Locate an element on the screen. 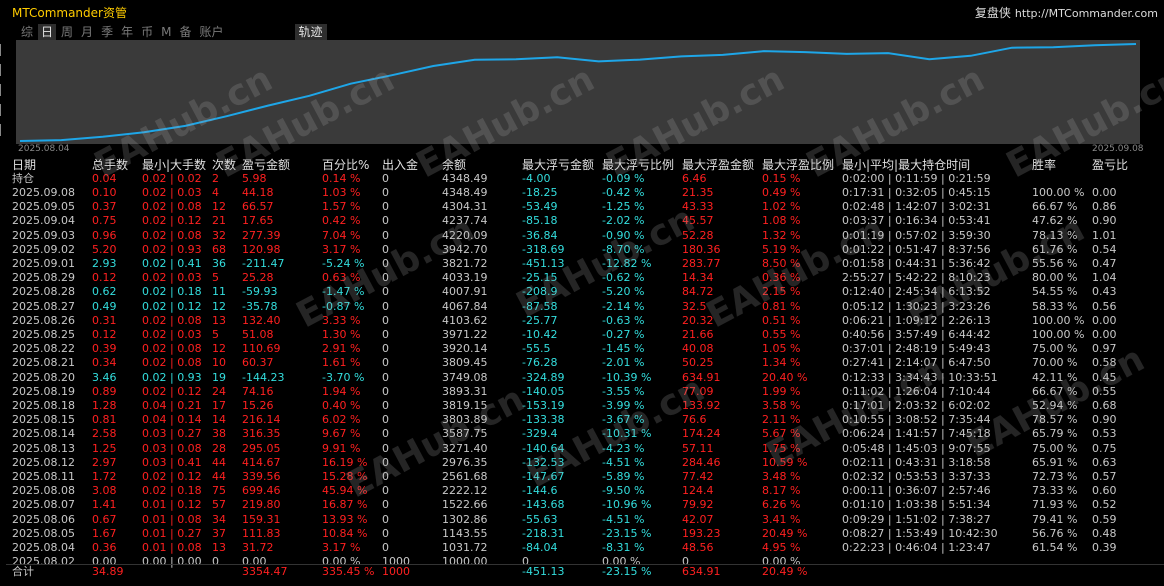  cell-balance: 2222.12 is located at coordinates (465, 491).